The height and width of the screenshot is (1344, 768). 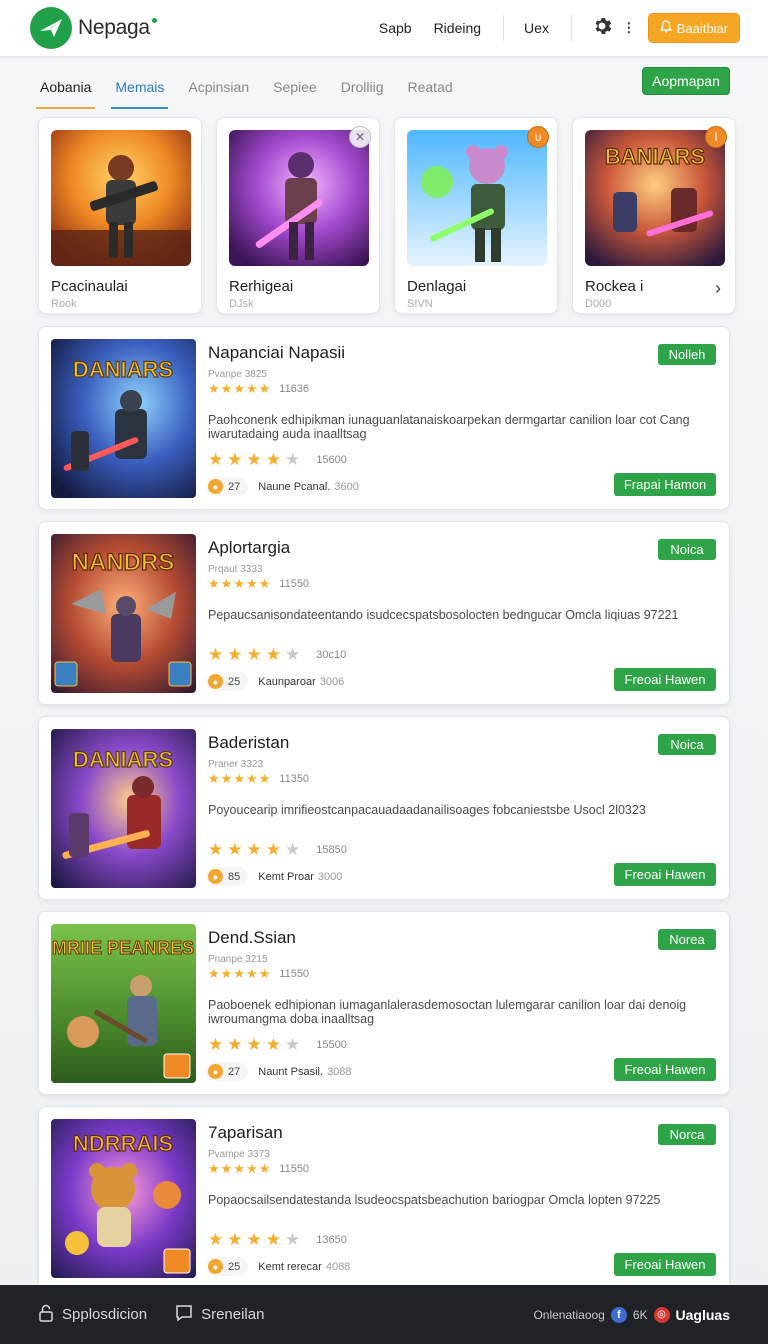 What do you see at coordinates (235, 569) in the screenshot?
I see `item-meta: Prqaut 3333` at bounding box center [235, 569].